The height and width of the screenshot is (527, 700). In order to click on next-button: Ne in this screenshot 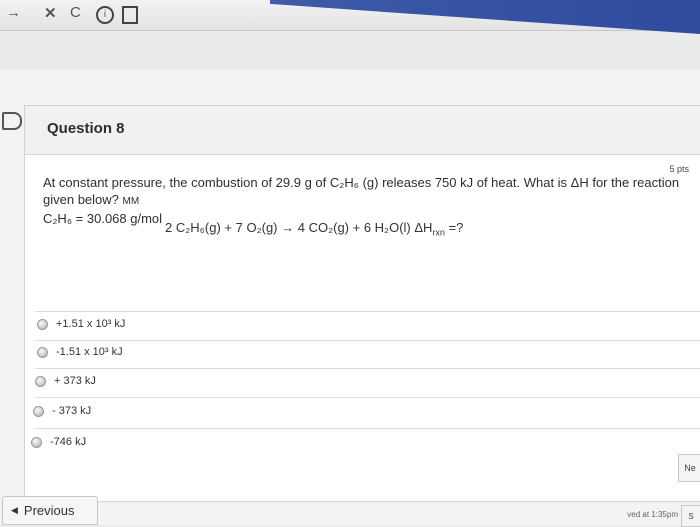, I will do `click(689, 468)`.